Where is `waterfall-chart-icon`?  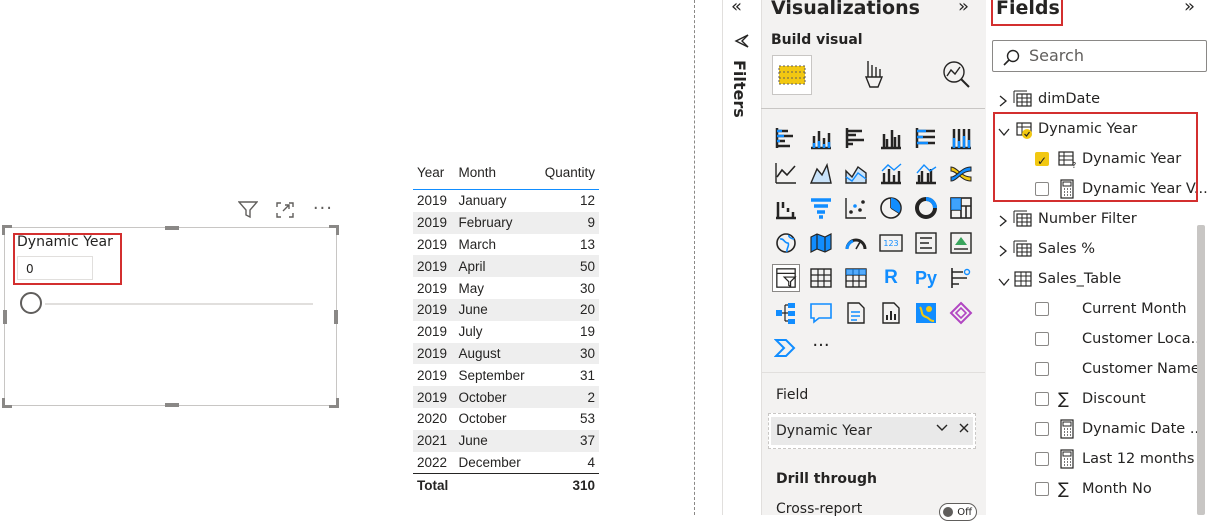
waterfall-chart-icon is located at coordinates (786, 208).